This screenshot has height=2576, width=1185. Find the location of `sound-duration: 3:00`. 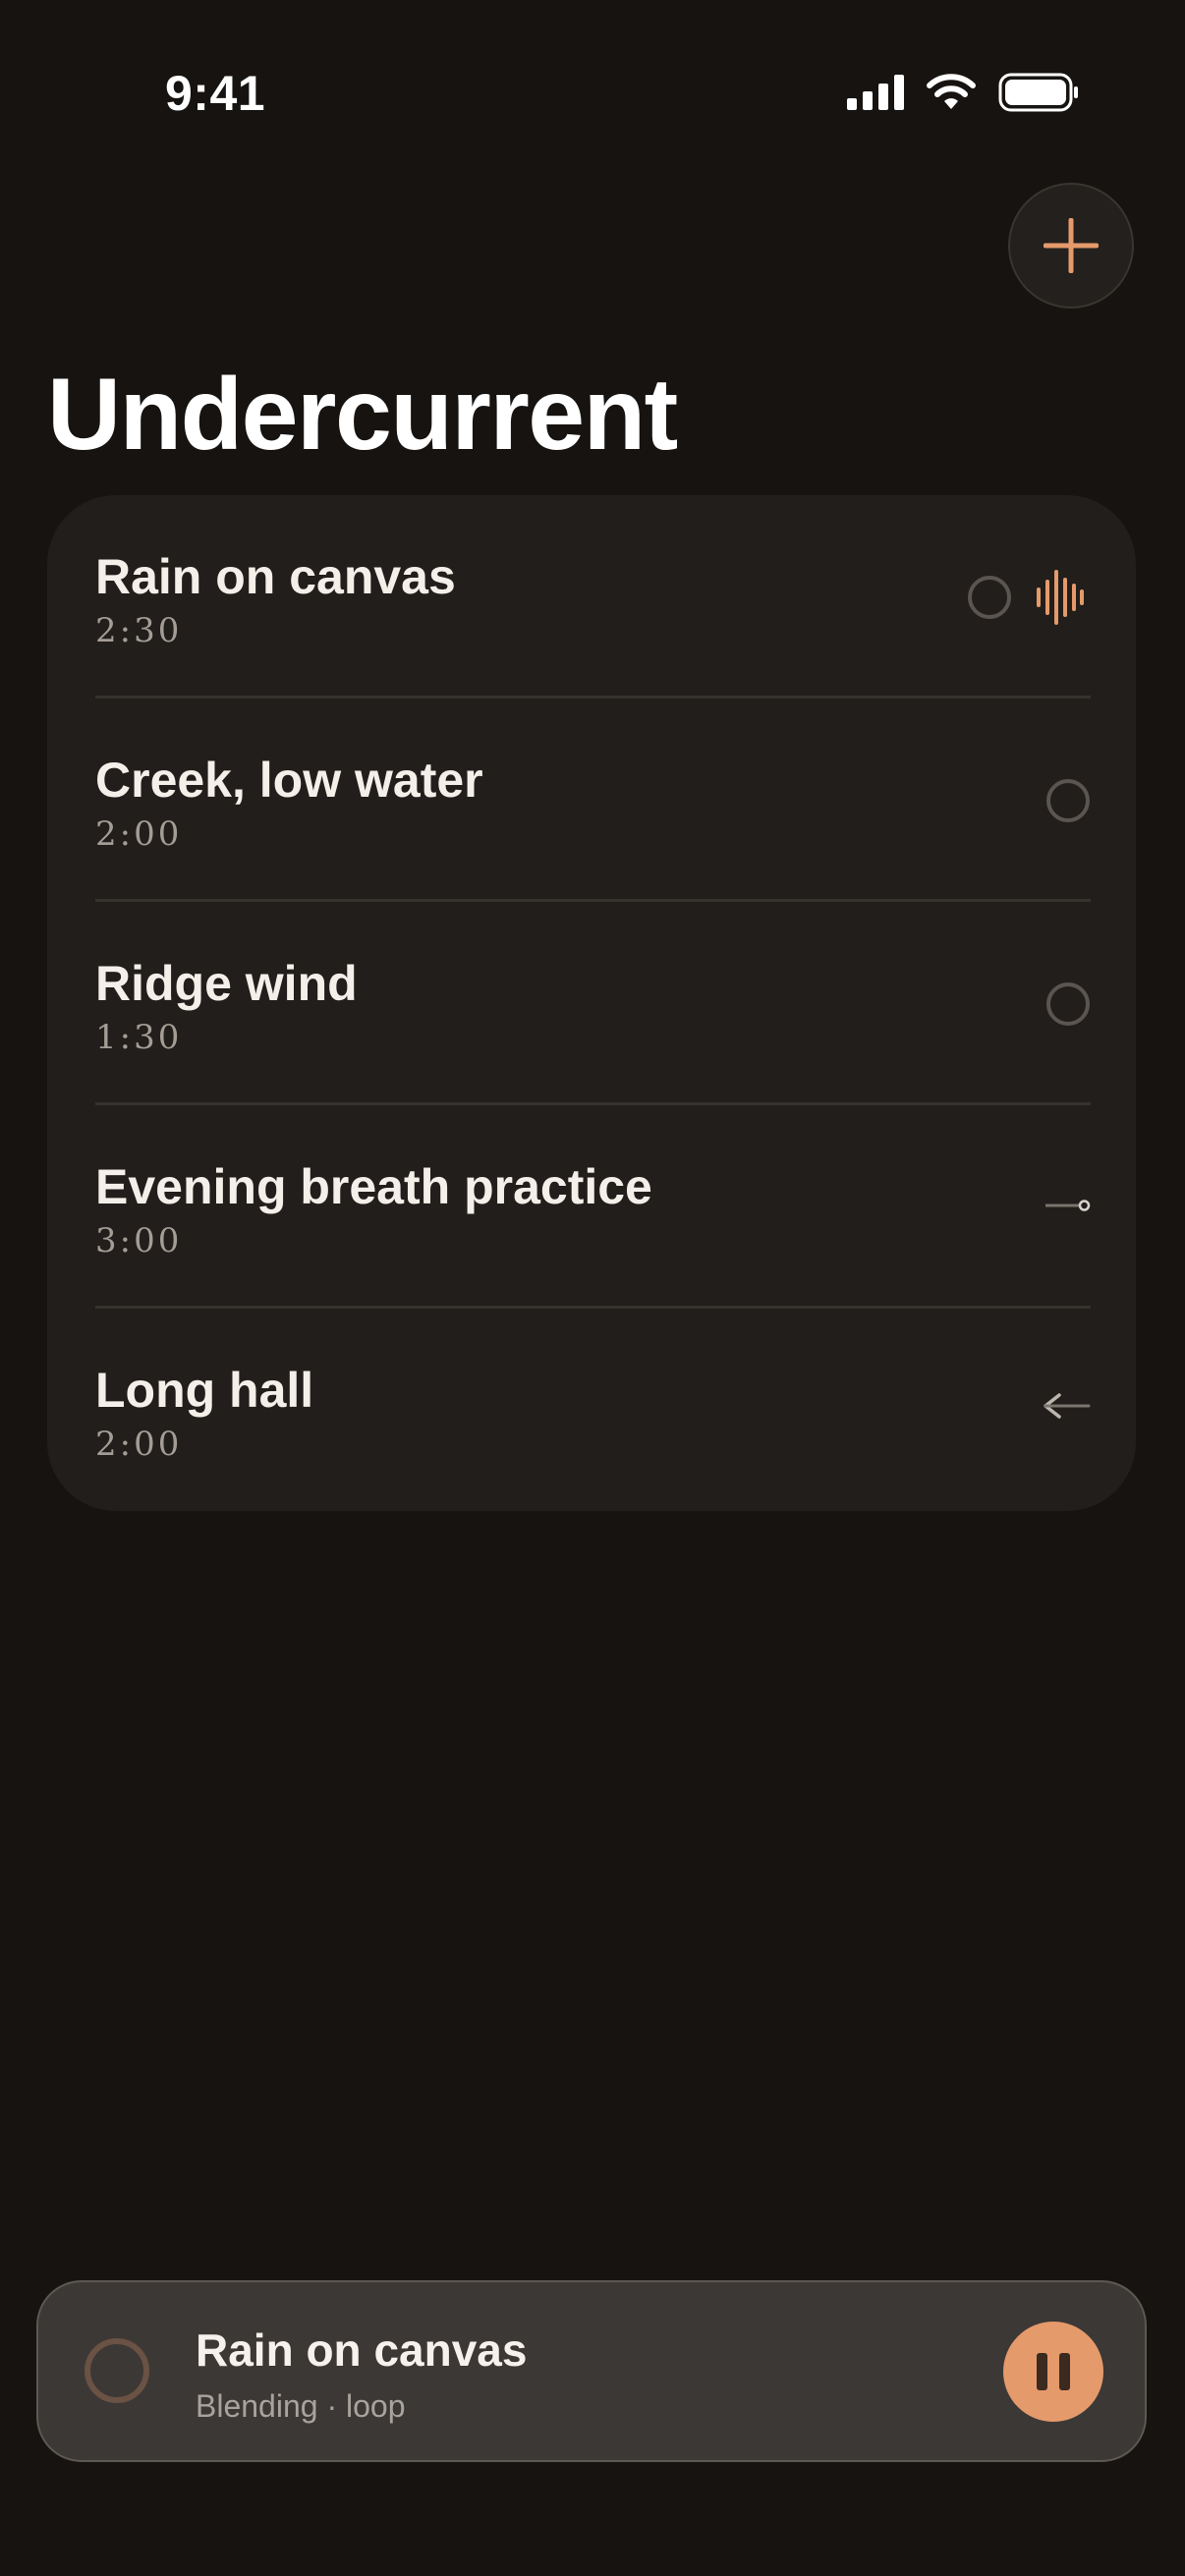

sound-duration: 3:00 is located at coordinates (139, 1240).